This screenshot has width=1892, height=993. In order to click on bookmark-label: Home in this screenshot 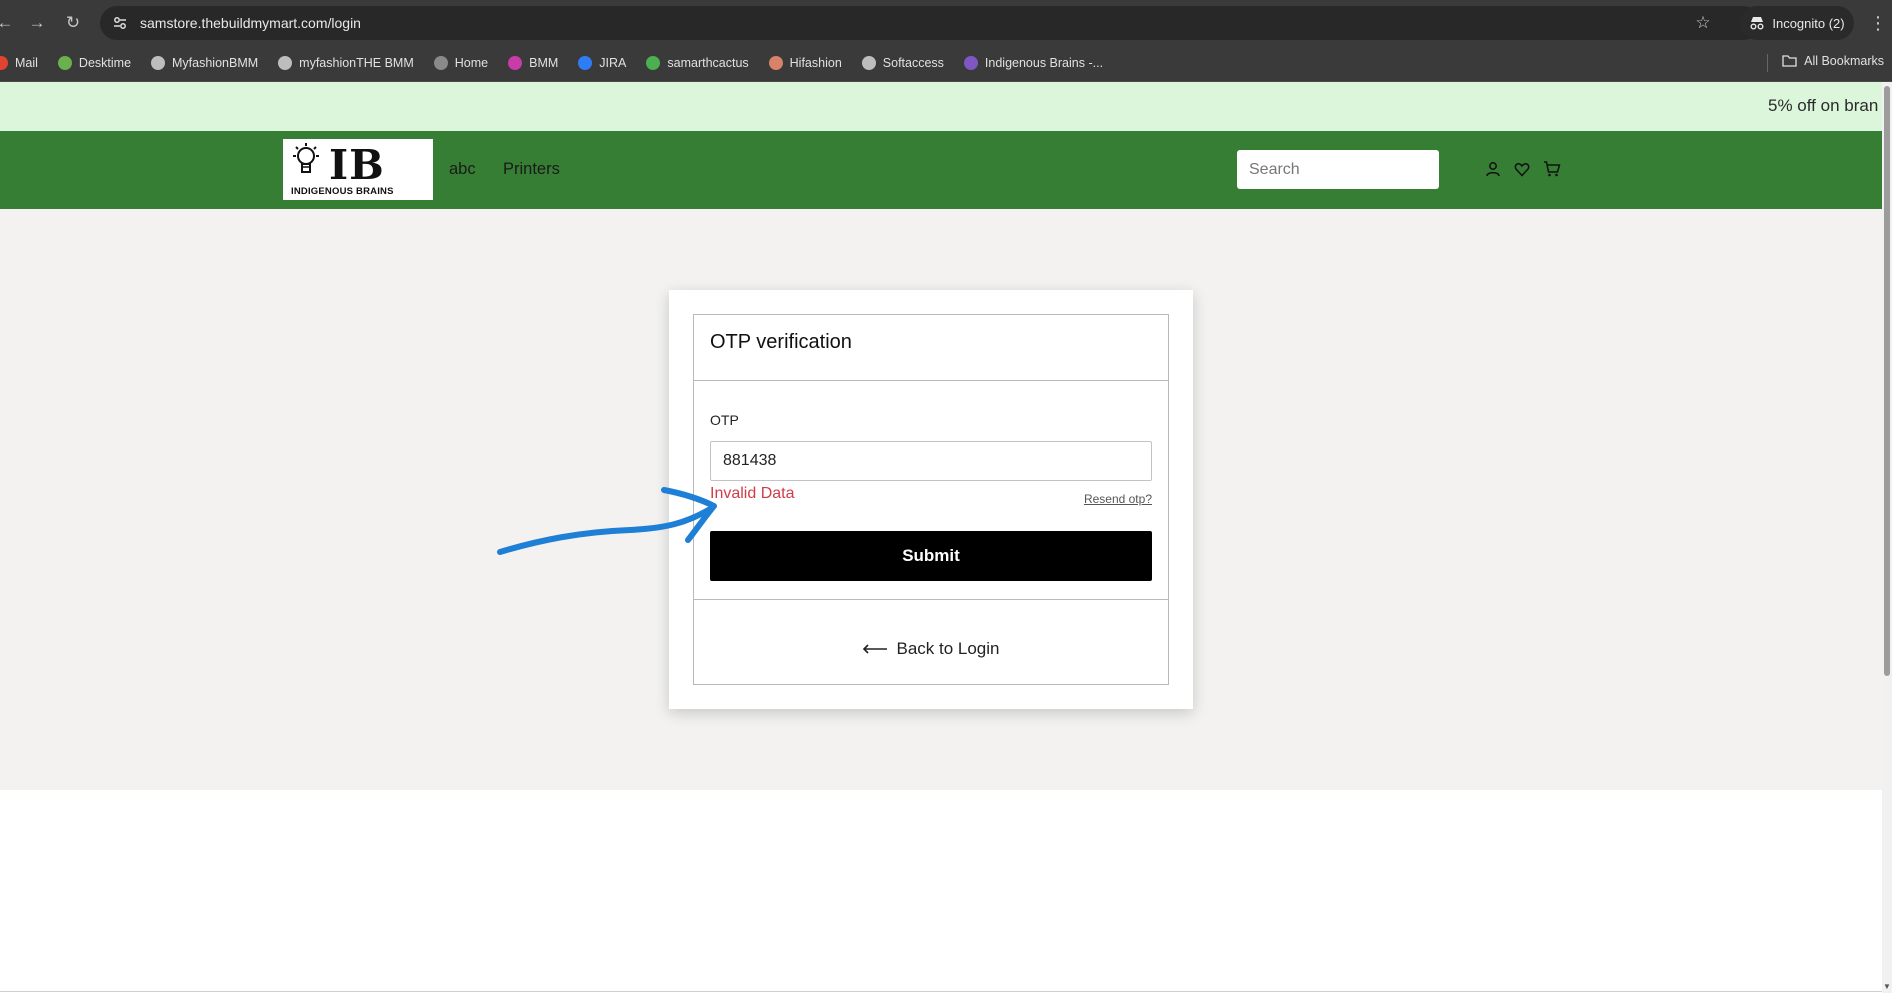, I will do `click(471, 63)`.